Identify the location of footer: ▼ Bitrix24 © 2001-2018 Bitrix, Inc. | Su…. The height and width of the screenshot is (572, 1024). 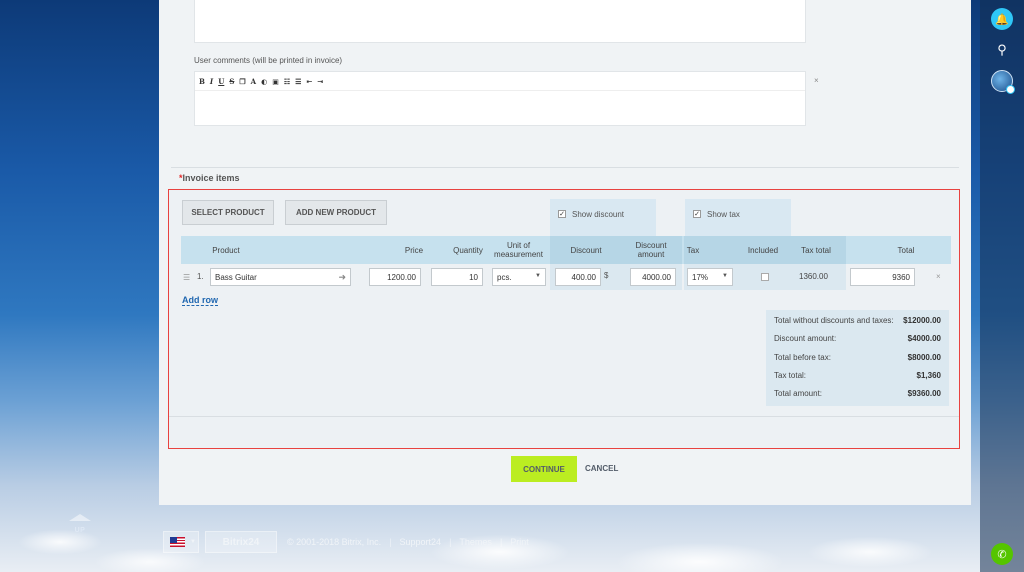
(346, 542).